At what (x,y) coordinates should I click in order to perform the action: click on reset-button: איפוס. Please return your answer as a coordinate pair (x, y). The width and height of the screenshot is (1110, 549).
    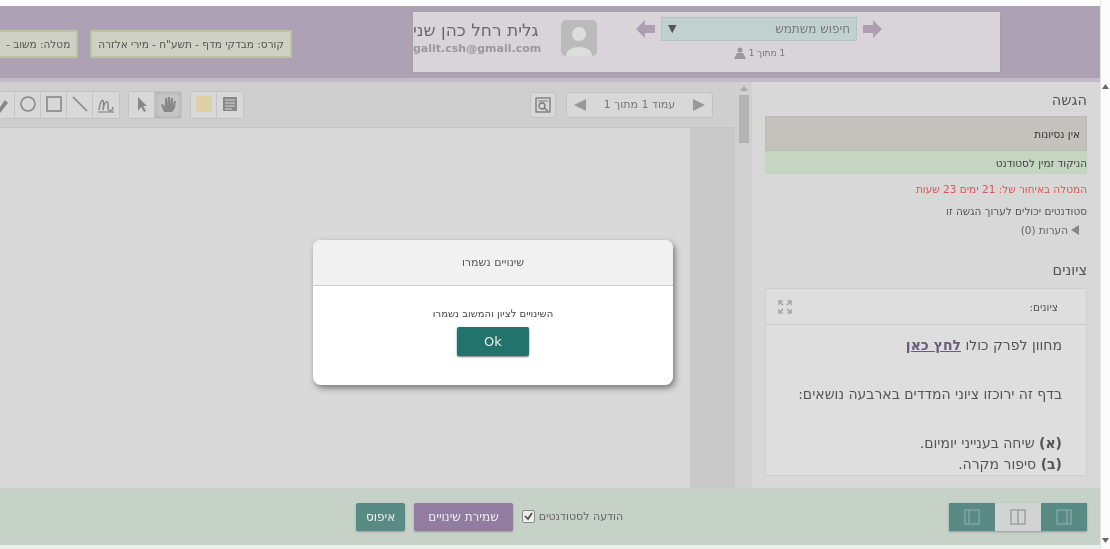
    Looking at the image, I should click on (381, 516).